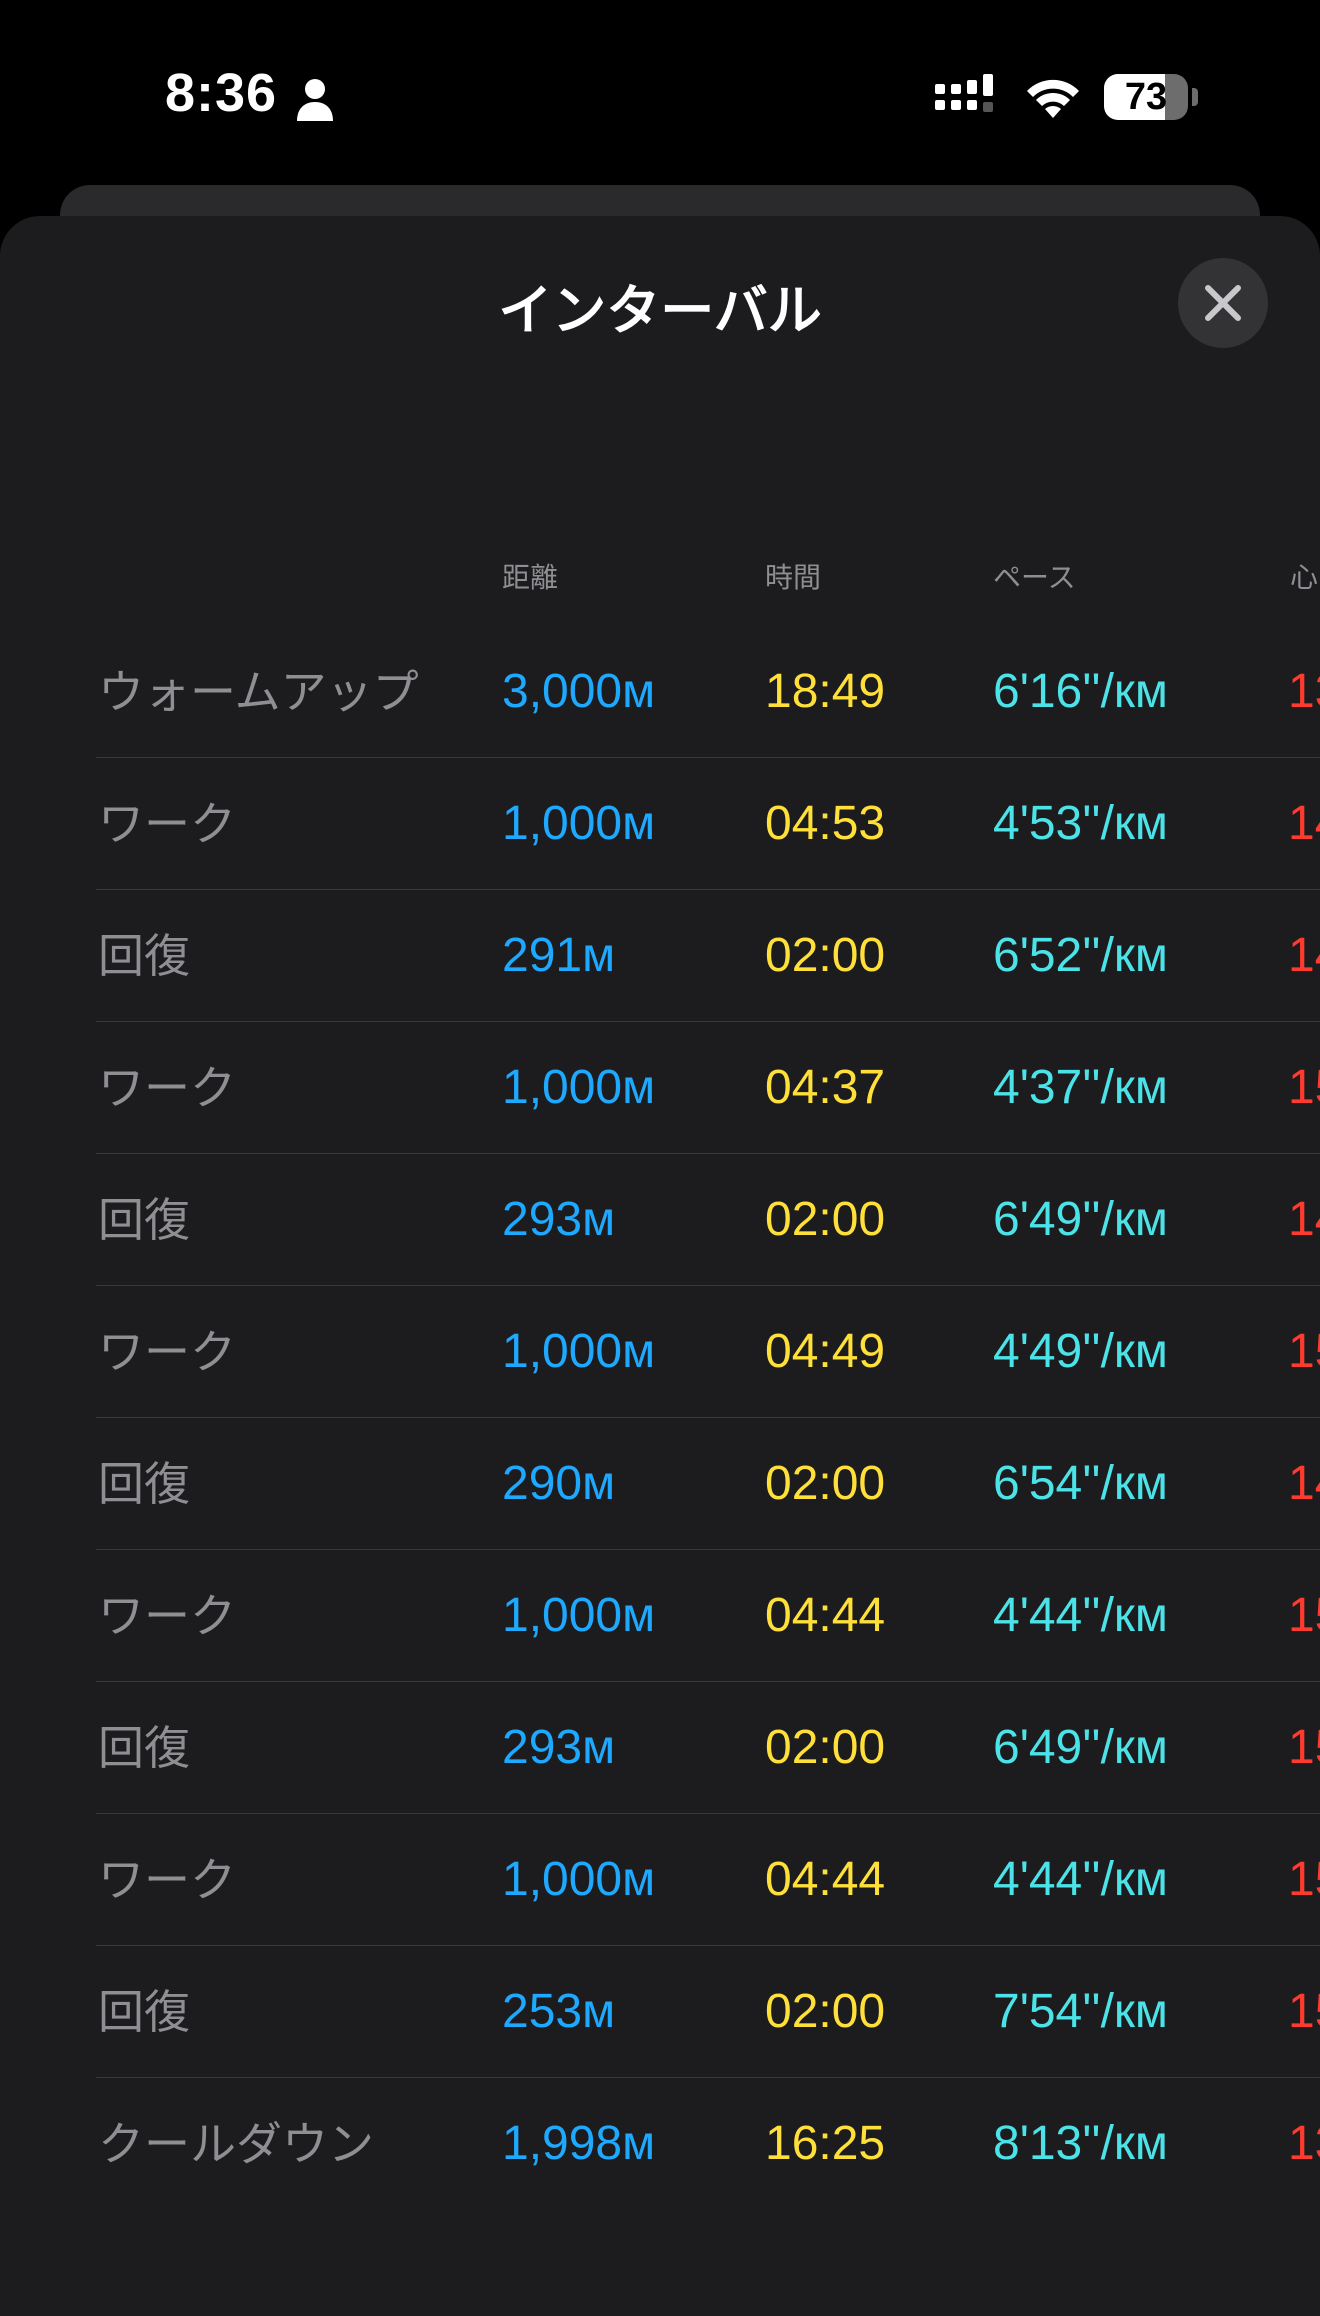 The height and width of the screenshot is (2316, 1320). What do you see at coordinates (660, 95) in the screenshot?
I see `status-bar: 8:36 73` at bounding box center [660, 95].